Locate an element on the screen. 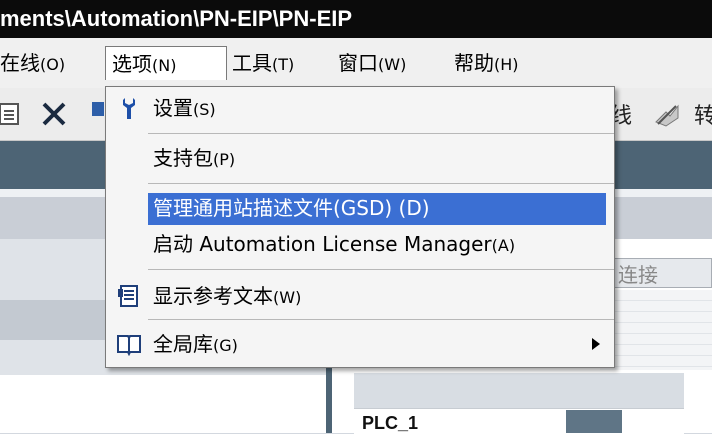  menu-item-global-libraries: 全局库(G) is located at coordinates (360, 344).